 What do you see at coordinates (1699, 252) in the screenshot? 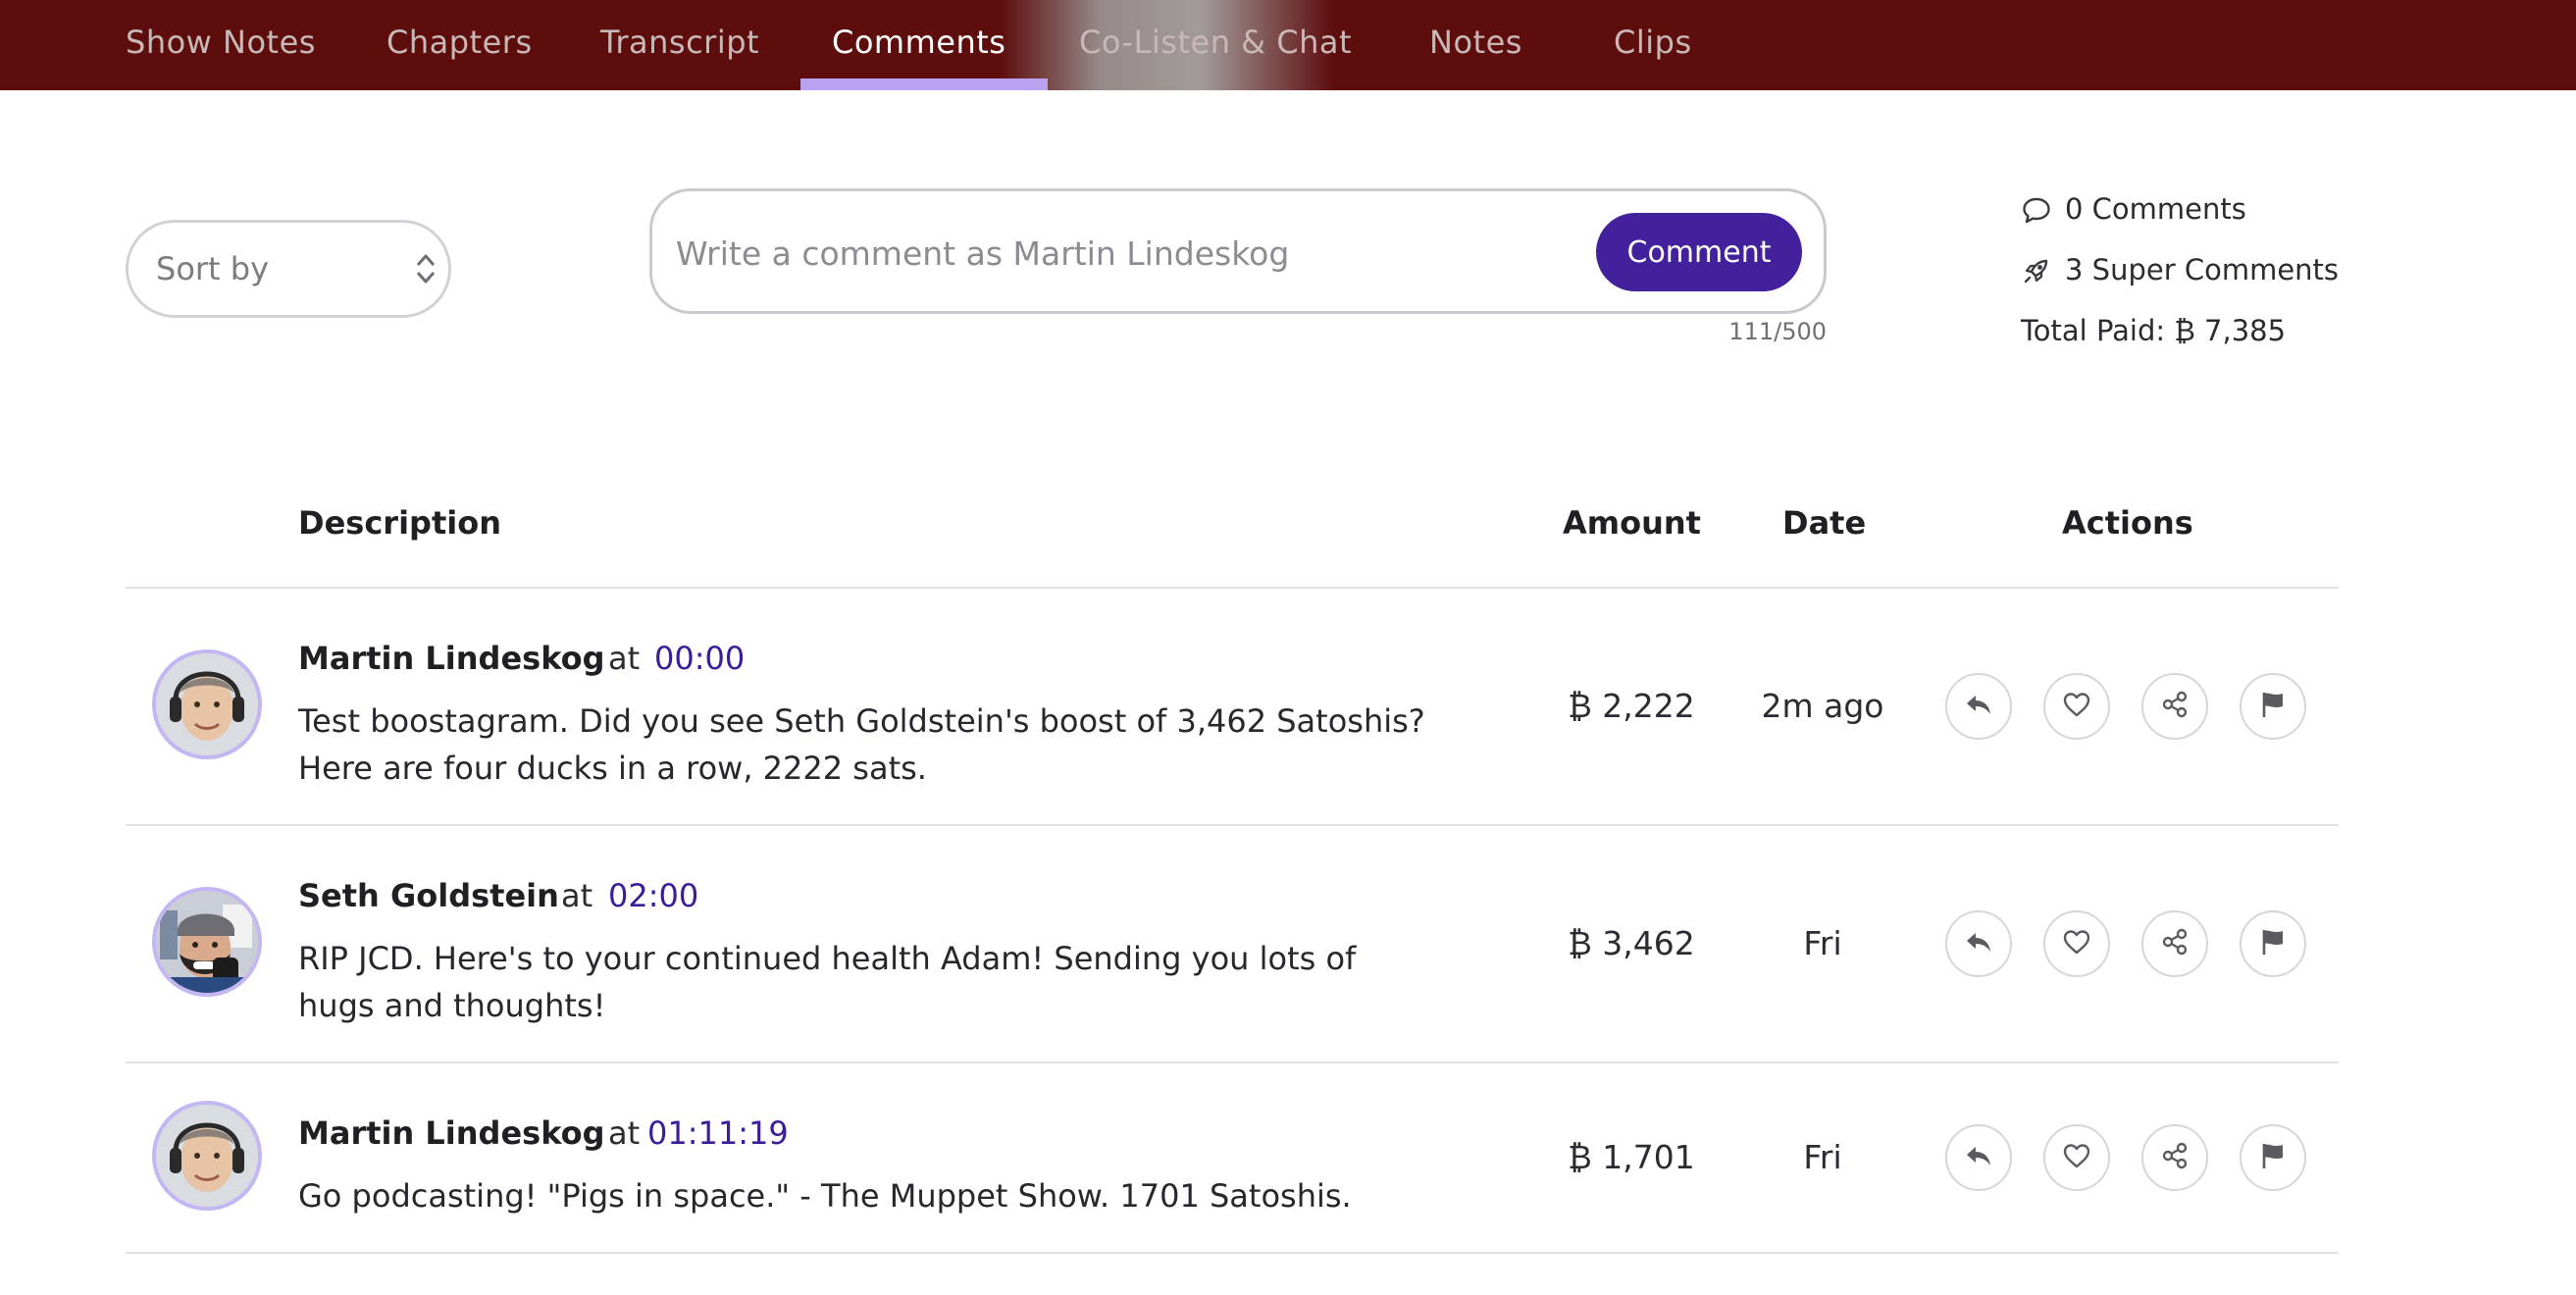
I see `comment-button: Comment` at bounding box center [1699, 252].